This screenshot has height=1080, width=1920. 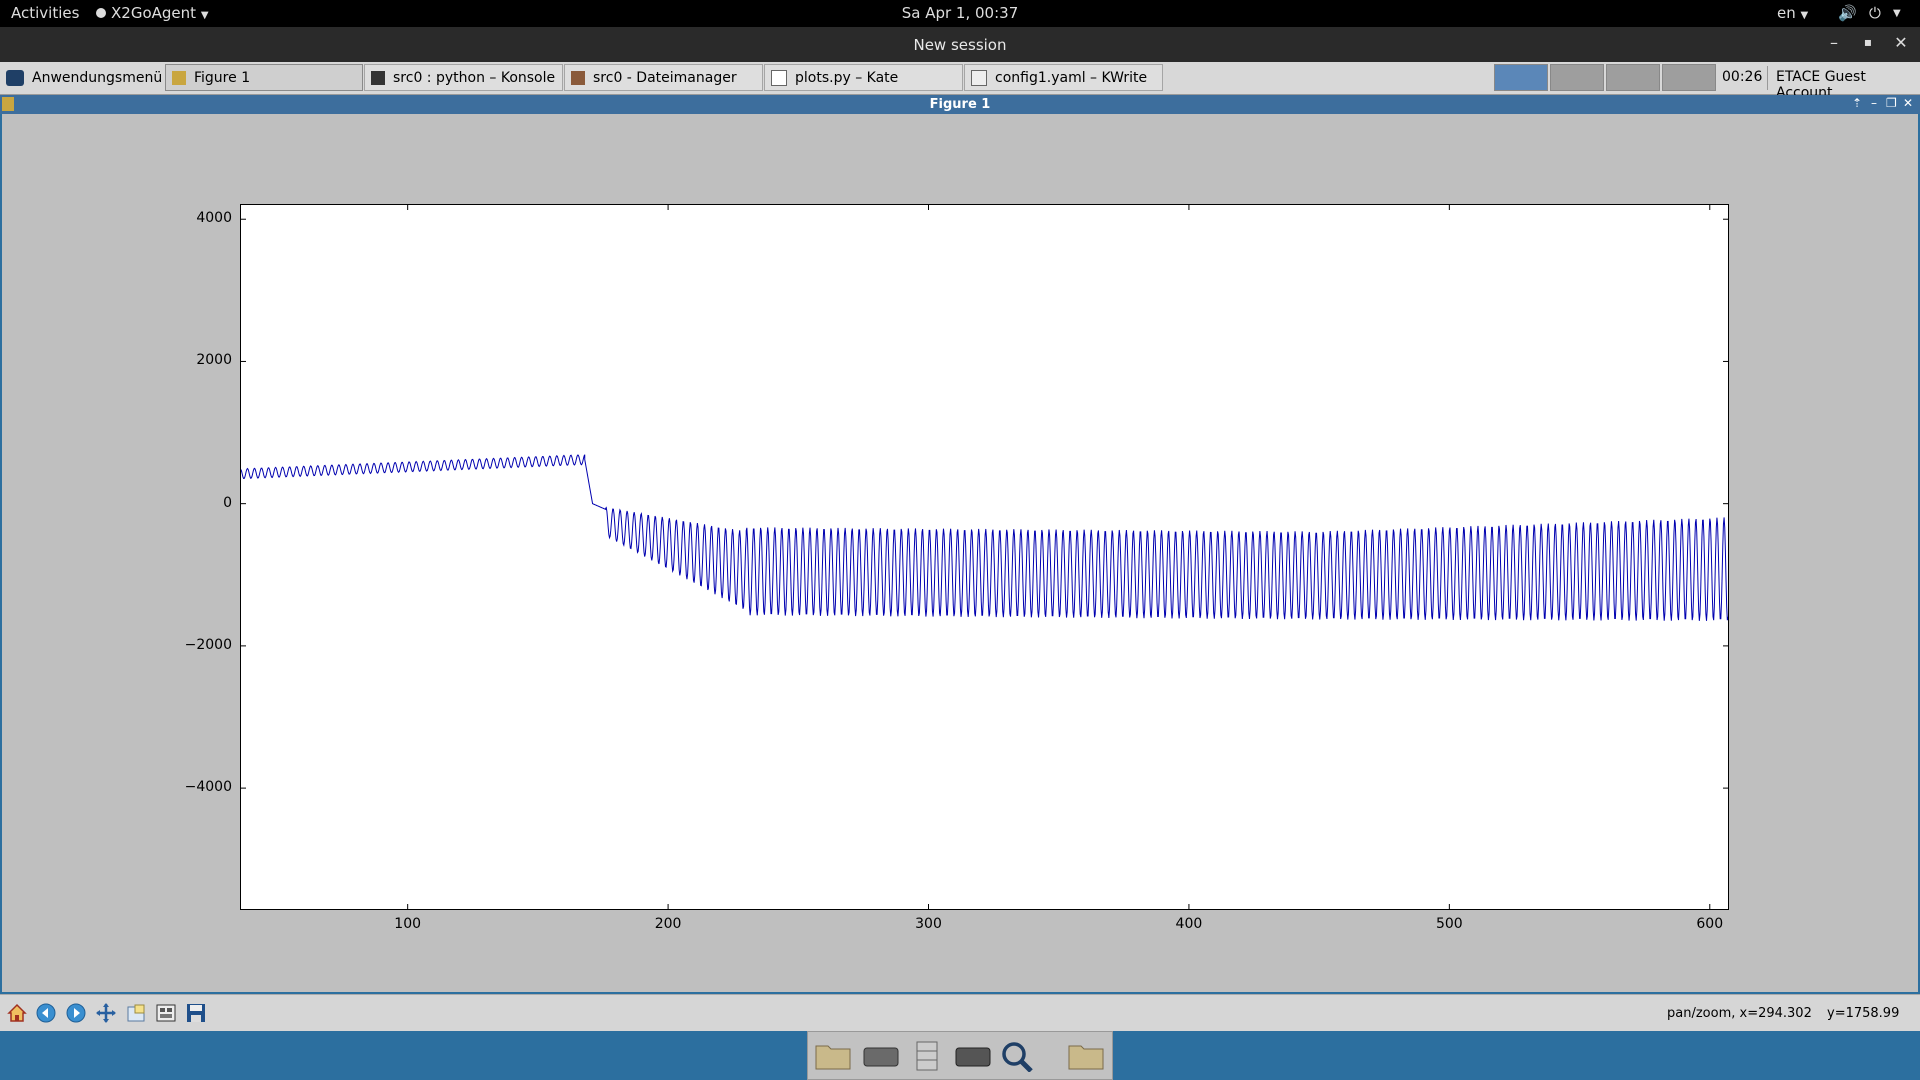 I want to click on taskbar-divider, so click(x=1767, y=78).